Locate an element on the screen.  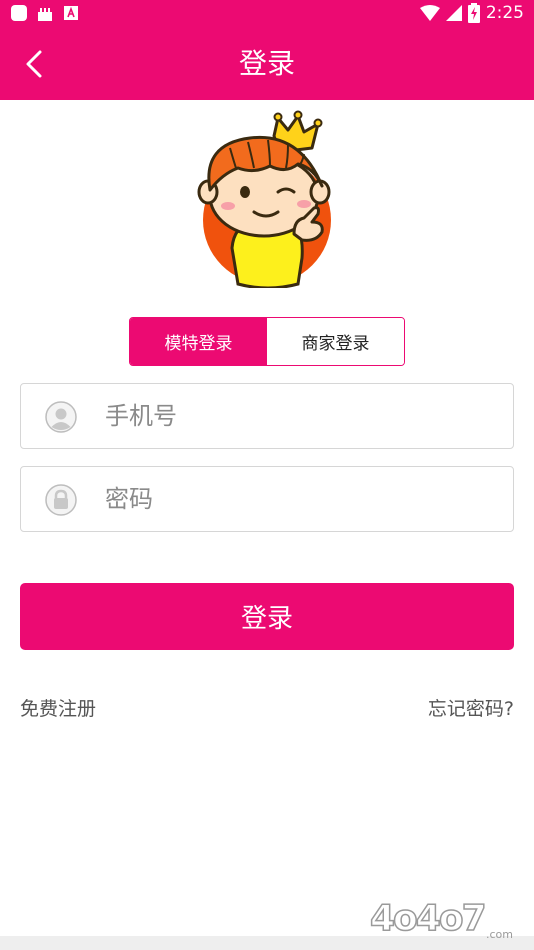
phone-field is located at coordinates (267, 416).